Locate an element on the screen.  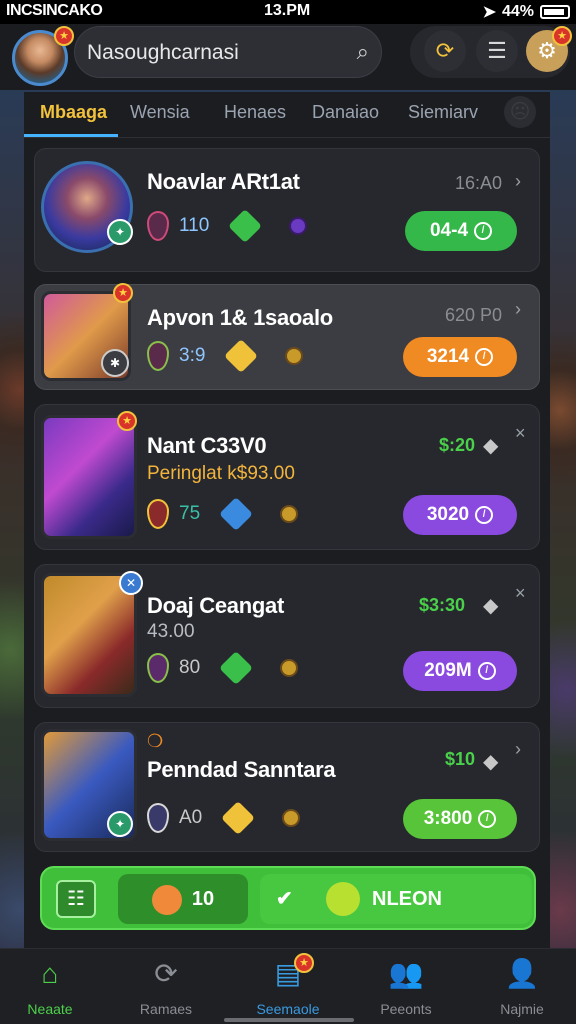
buy-button: 3214 / is located at coordinates (460, 357).